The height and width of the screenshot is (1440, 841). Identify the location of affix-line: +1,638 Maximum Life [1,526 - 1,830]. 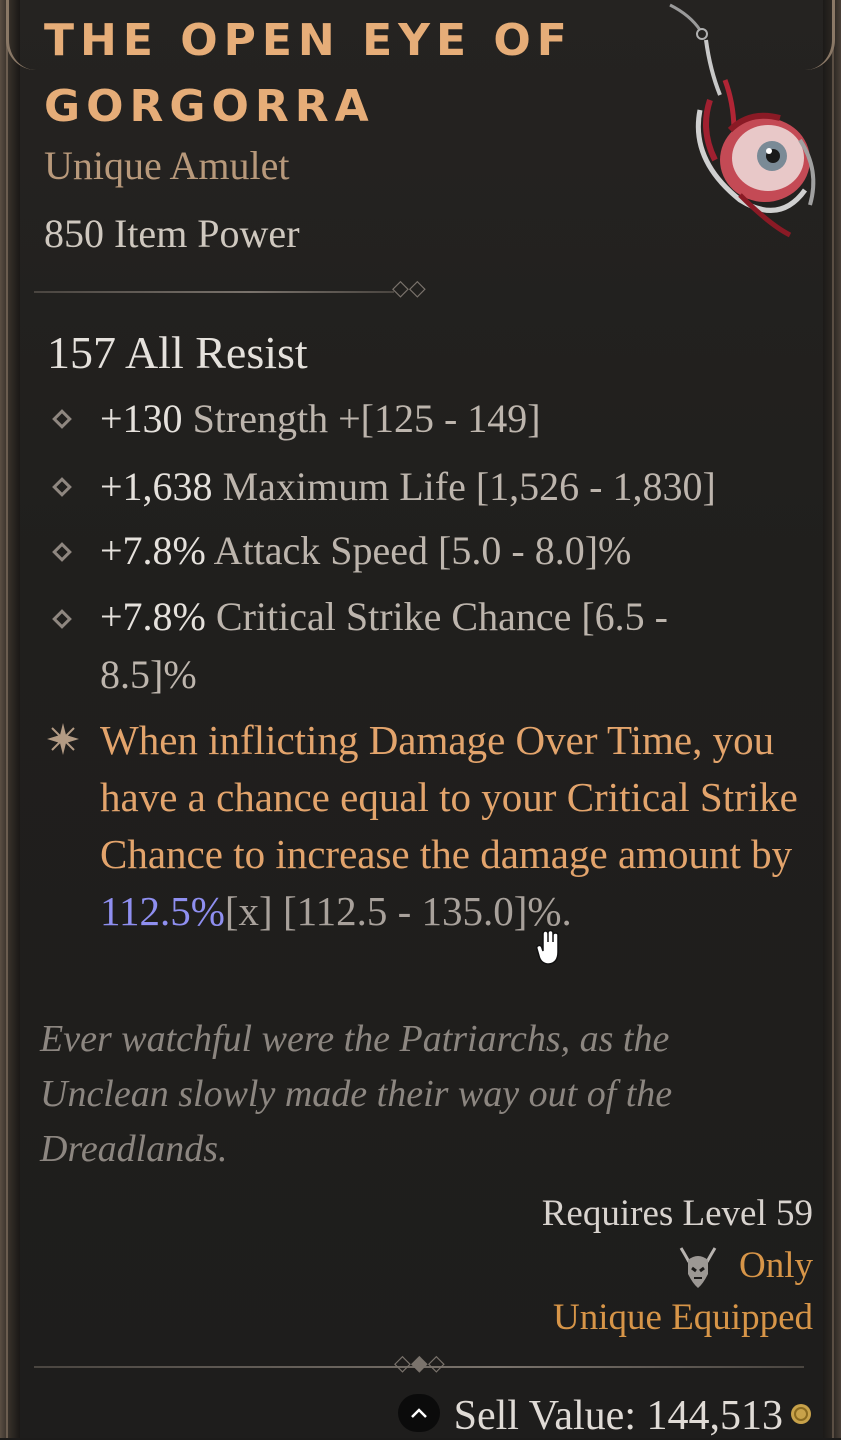
(440, 487).